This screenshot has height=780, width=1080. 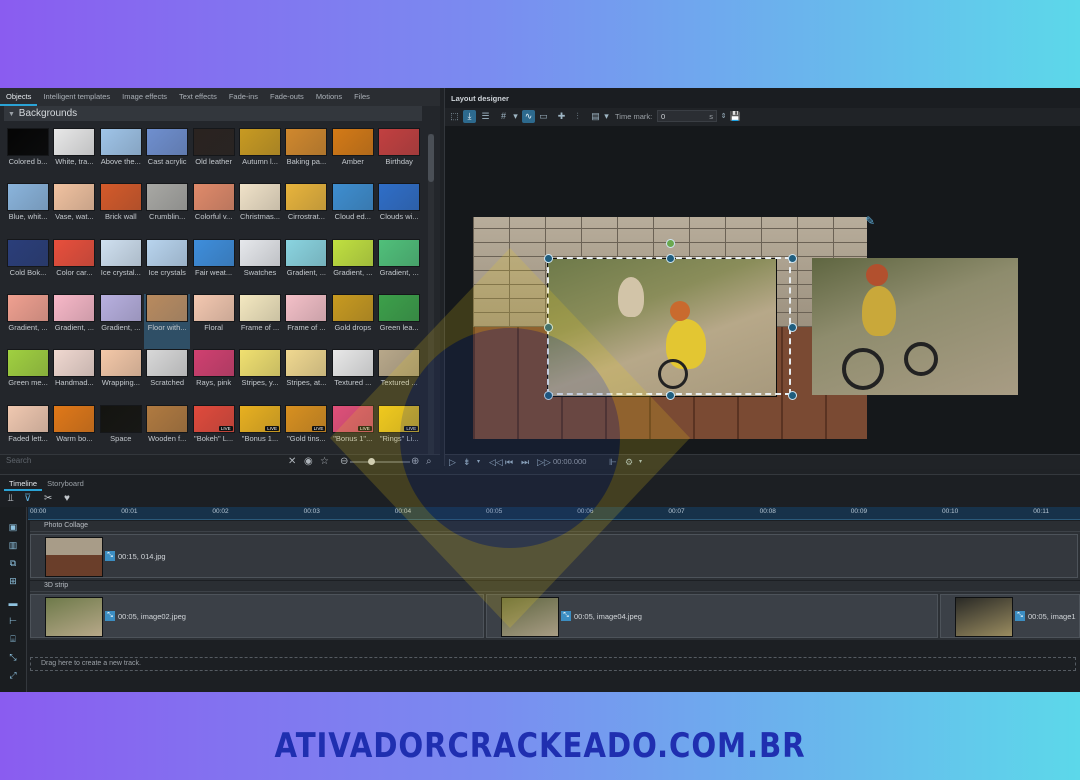 I want to click on heart-icon: ♥, so click(x=67, y=498).